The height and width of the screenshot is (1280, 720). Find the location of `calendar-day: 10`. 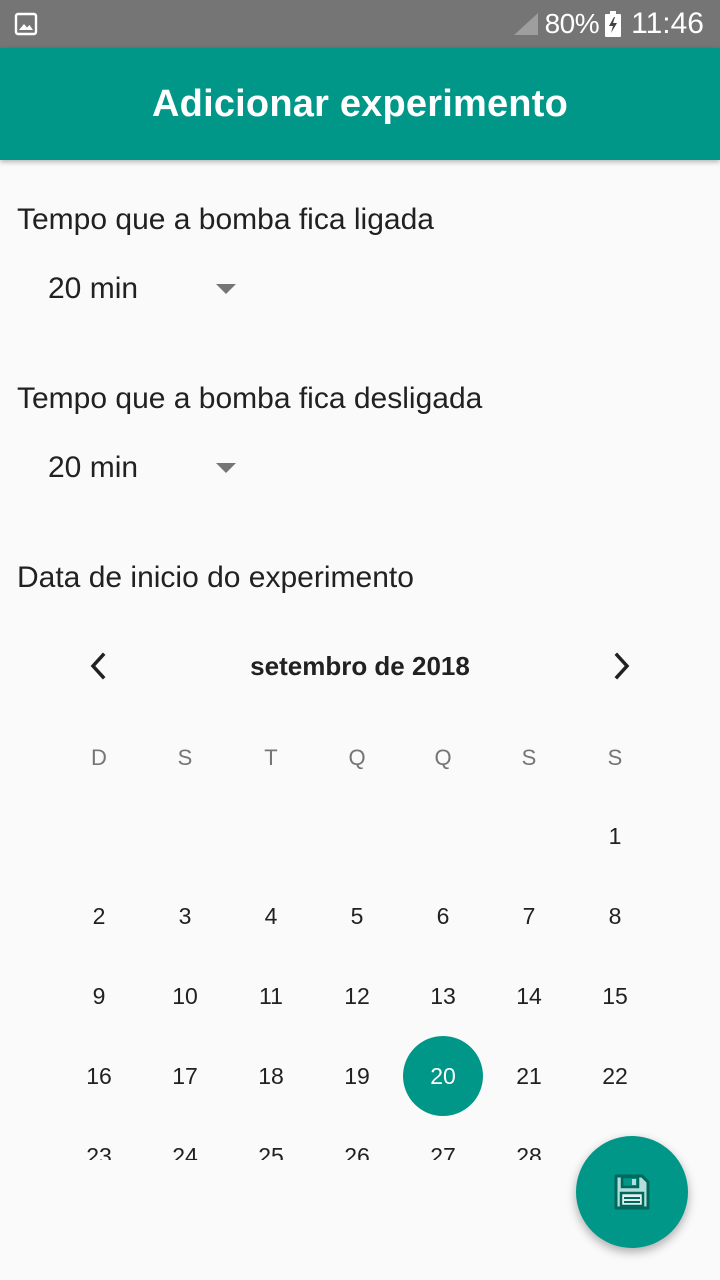

calendar-day: 10 is located at coordinates (185, 996).